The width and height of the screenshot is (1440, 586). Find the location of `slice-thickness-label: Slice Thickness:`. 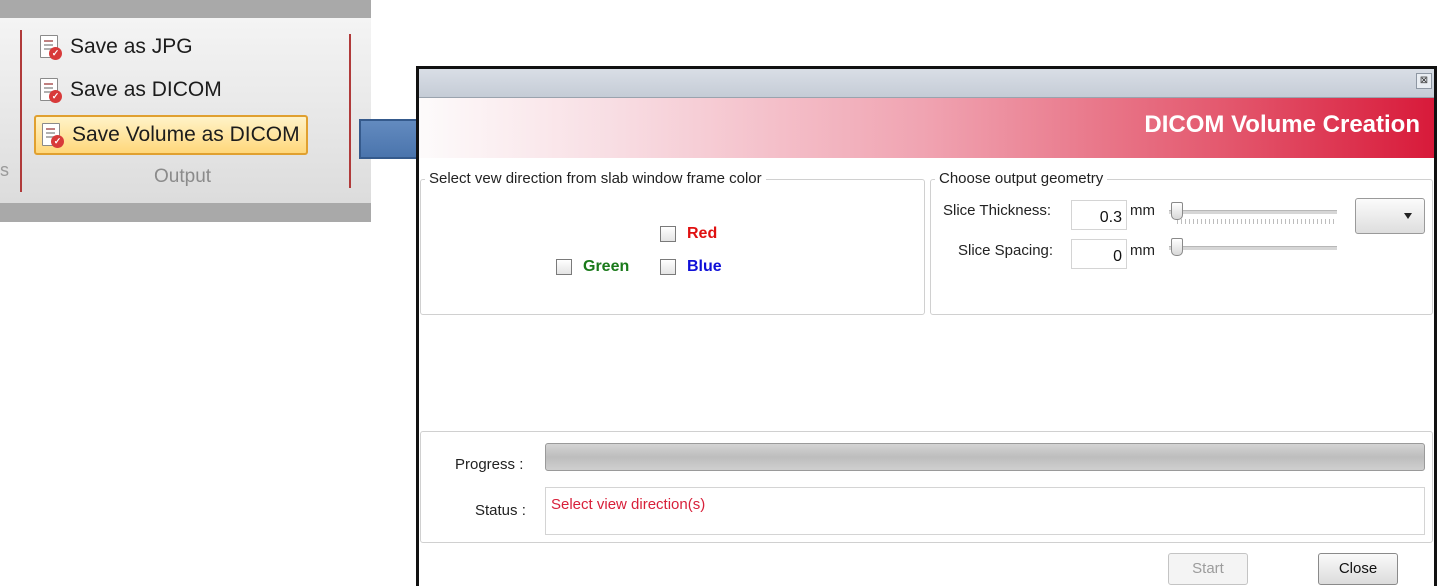

slice-thickness-label: Slice Thickness: is located at coordinates (997, 210).